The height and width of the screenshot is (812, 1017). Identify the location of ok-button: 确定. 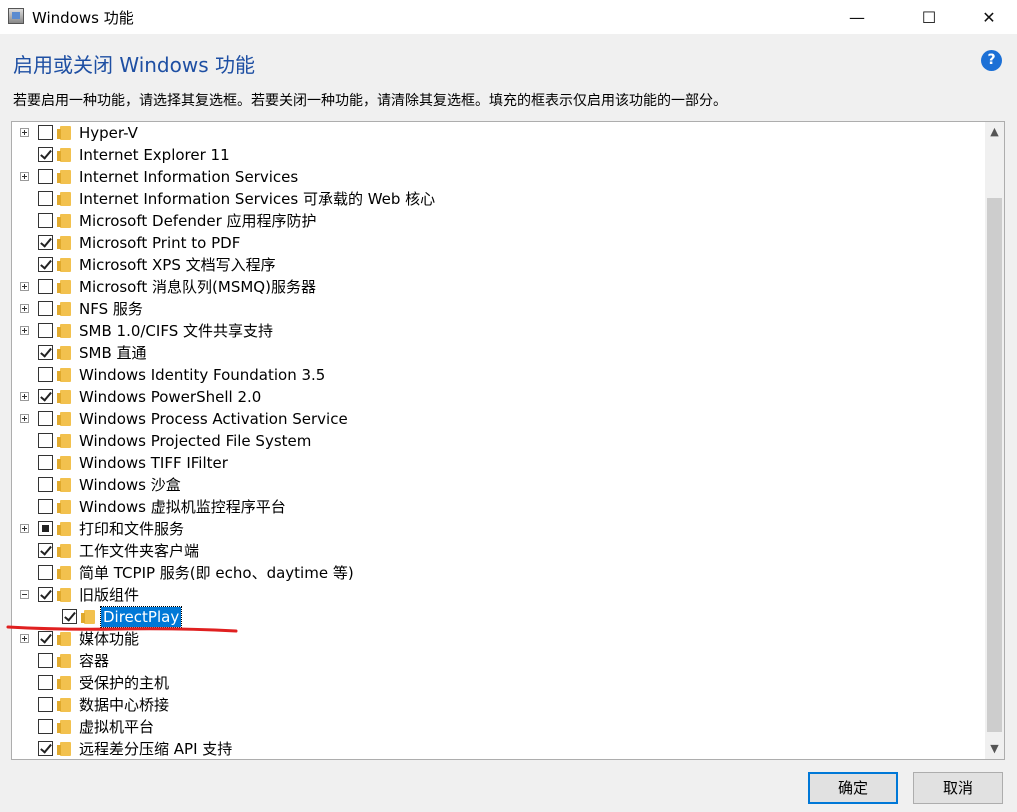
(853, 788).